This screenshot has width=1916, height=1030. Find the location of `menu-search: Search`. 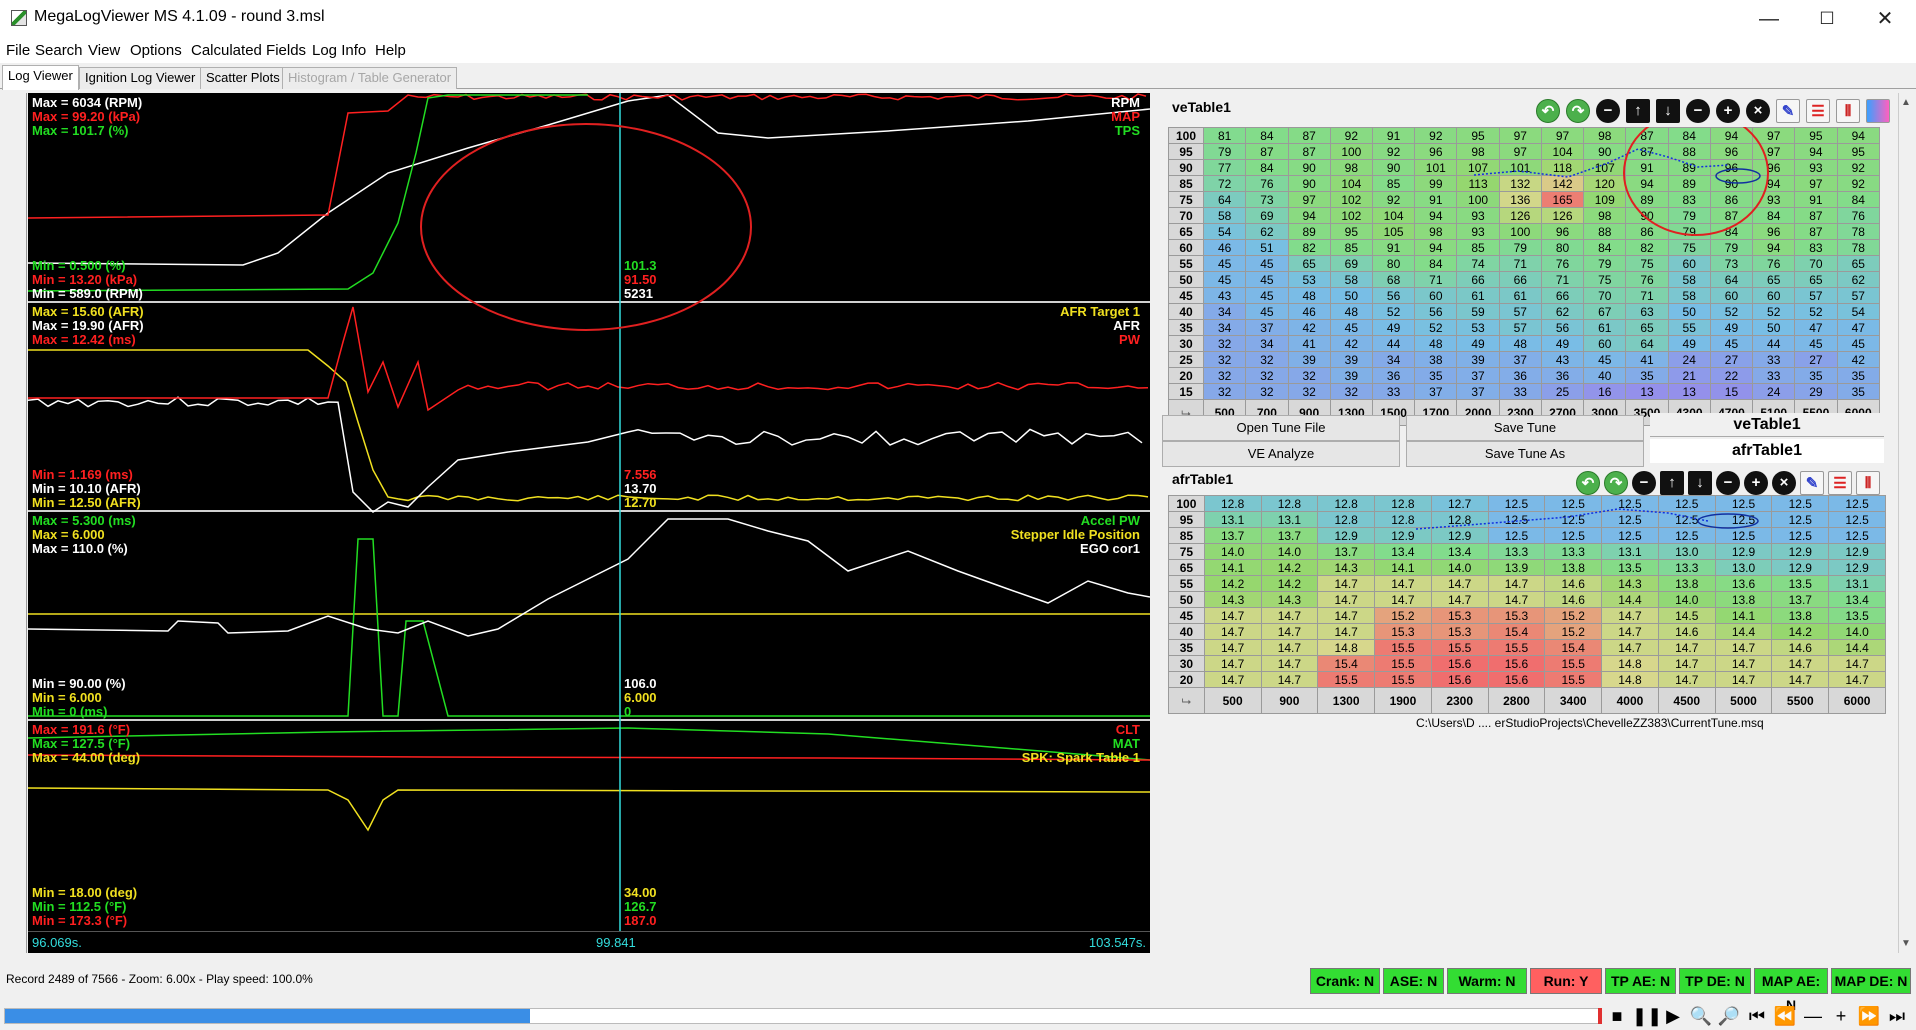

menu-search: Search is located at coordinates (59, 50).